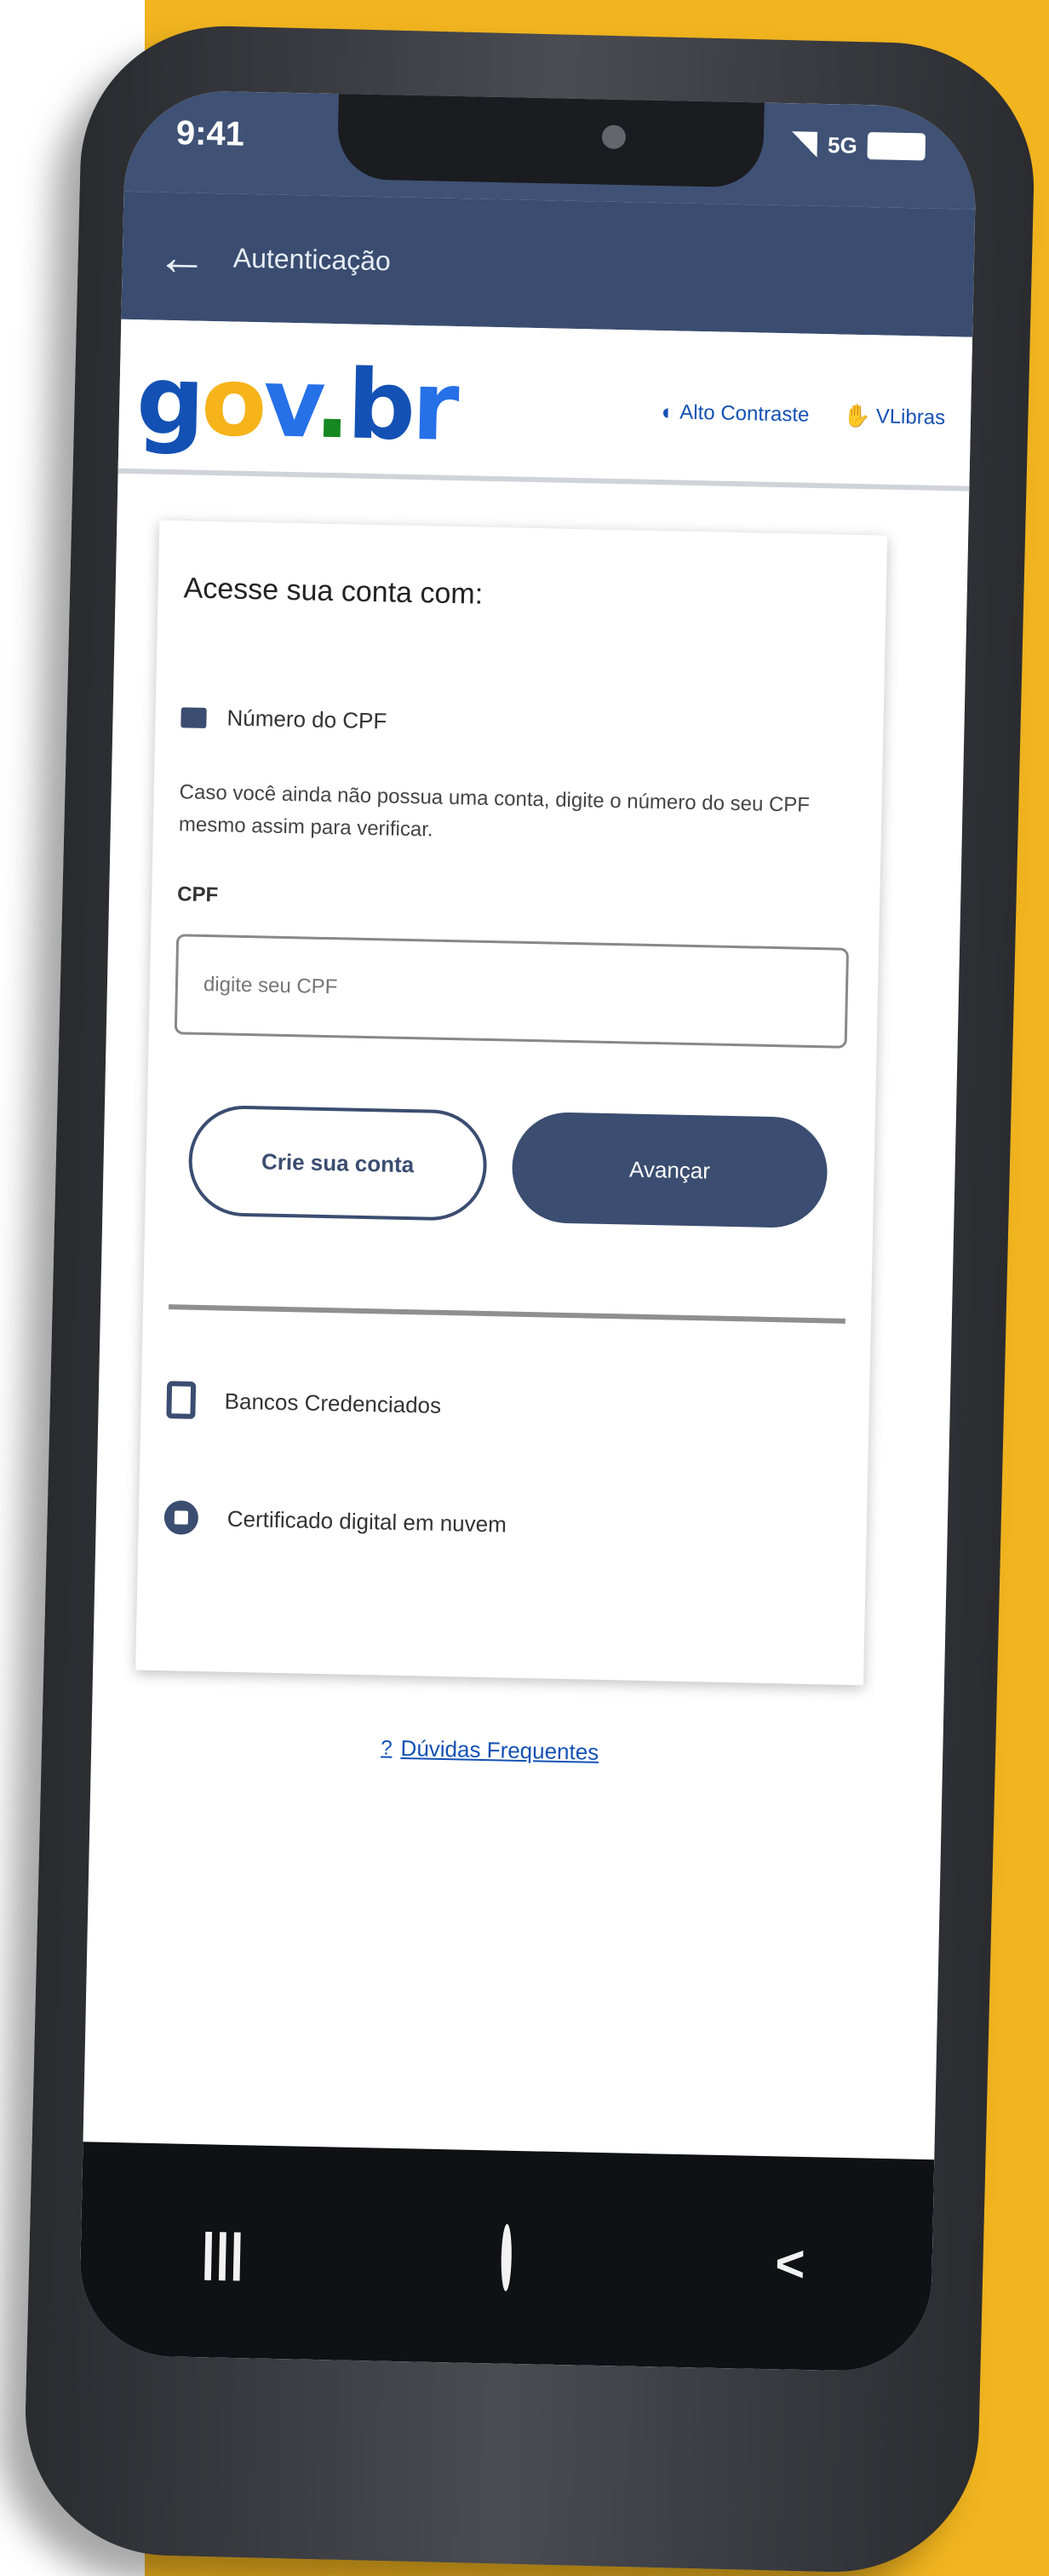 This screenshot has height=2576, width=1049. What do you see at coordinates (842, 145) in the screenshot?
I see `network-type: 5G` at bounding box center [842, 145].